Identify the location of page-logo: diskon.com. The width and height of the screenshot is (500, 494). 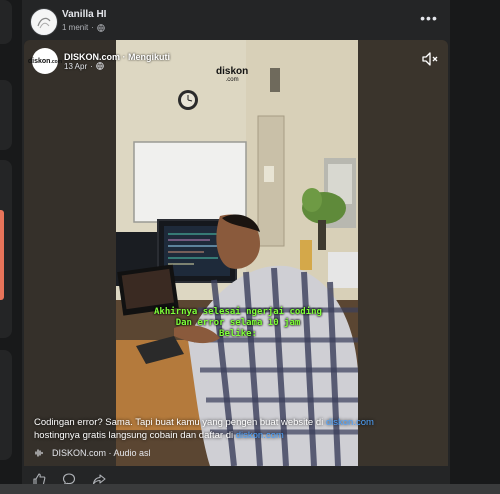
(45, 61).